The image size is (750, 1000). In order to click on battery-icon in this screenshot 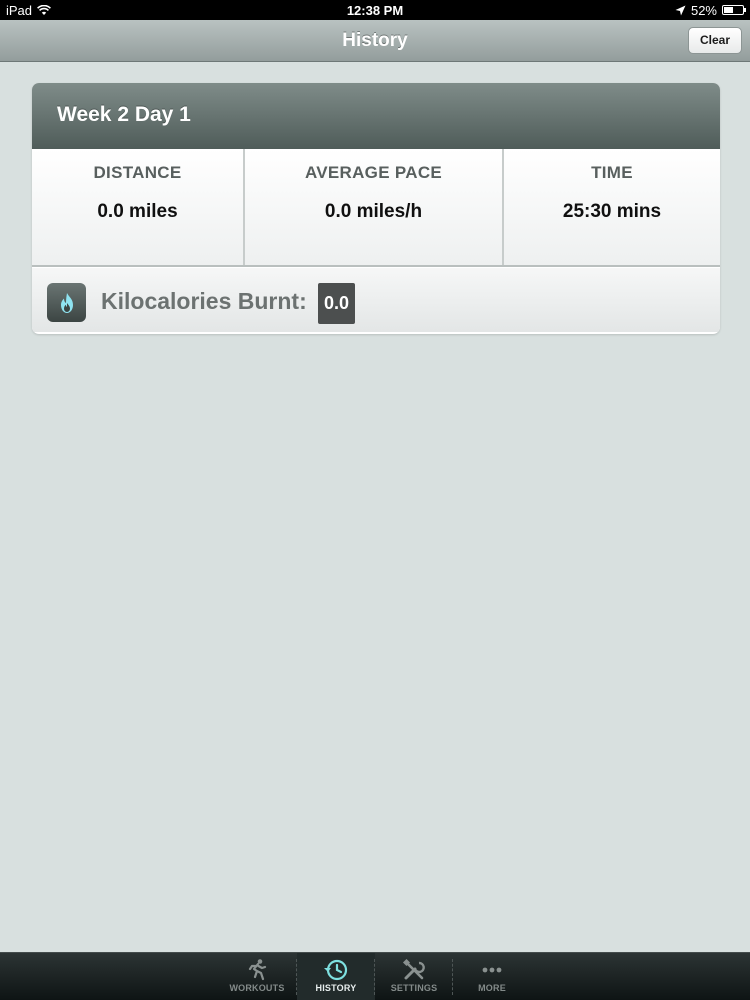, I will do `click(734, 10)`.